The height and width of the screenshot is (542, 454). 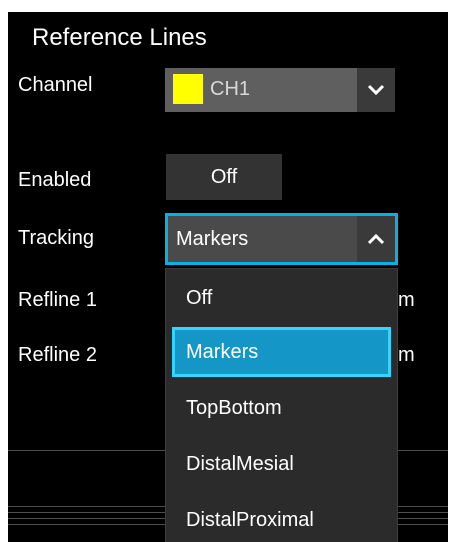 I want to click on channel-select: CH1, so click(x=280, y=90).